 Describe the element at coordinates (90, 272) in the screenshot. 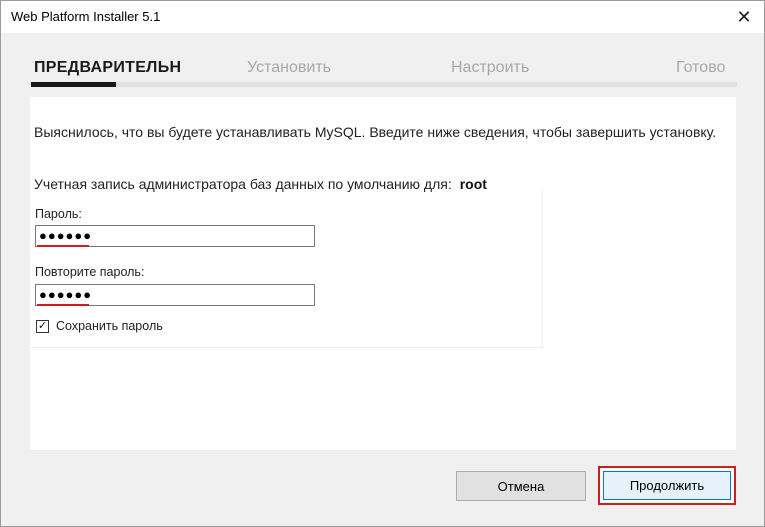

I see `confirm-password-label: Повторите пароль:` at that location.